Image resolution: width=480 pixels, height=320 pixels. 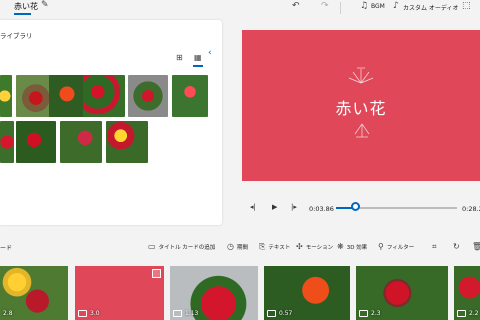 What do you see at coordinates (119, 293) in the screenshot?
I see `storyboard-clip-title-card: 3.0` at bounding box center [119, 293].